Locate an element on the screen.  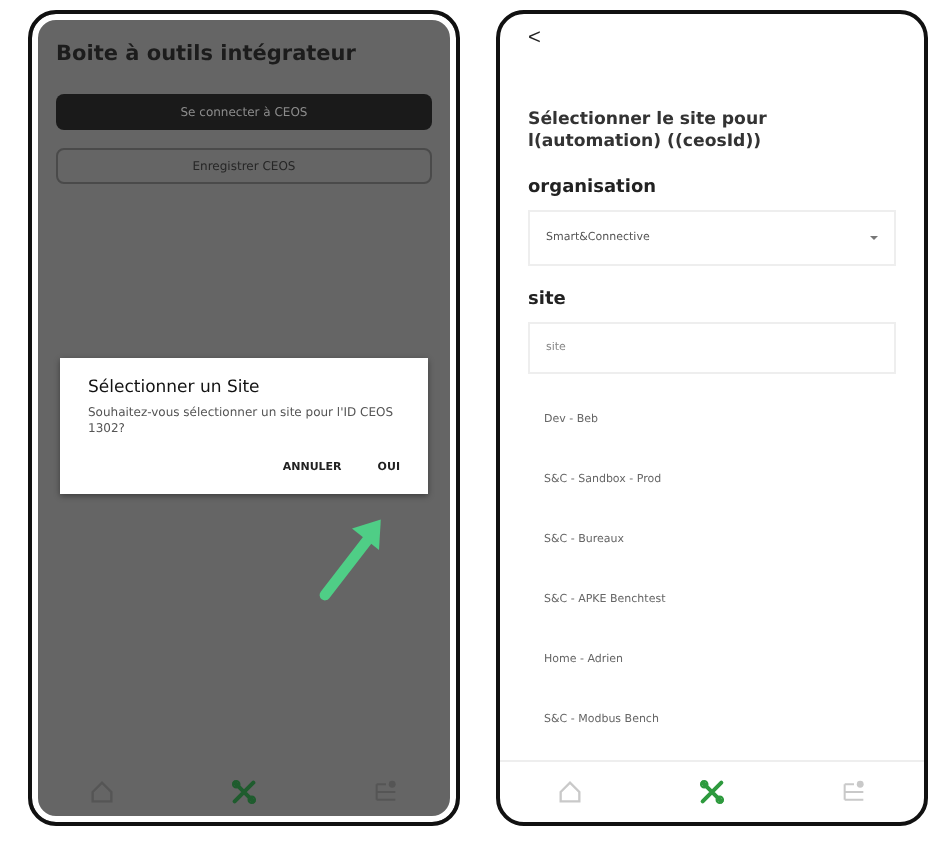
caret-icon is located at coordinates (874, 238).